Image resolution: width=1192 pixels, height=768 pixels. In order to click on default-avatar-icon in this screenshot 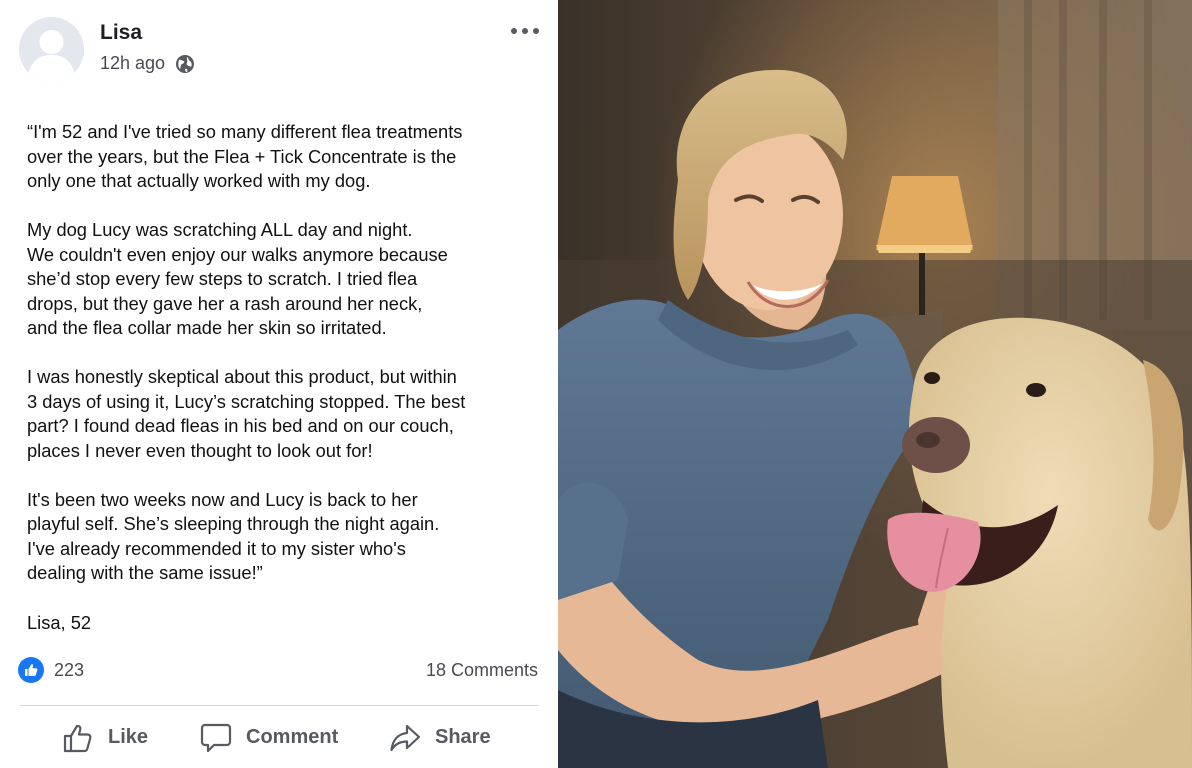, I will do `click(51, 49)`.